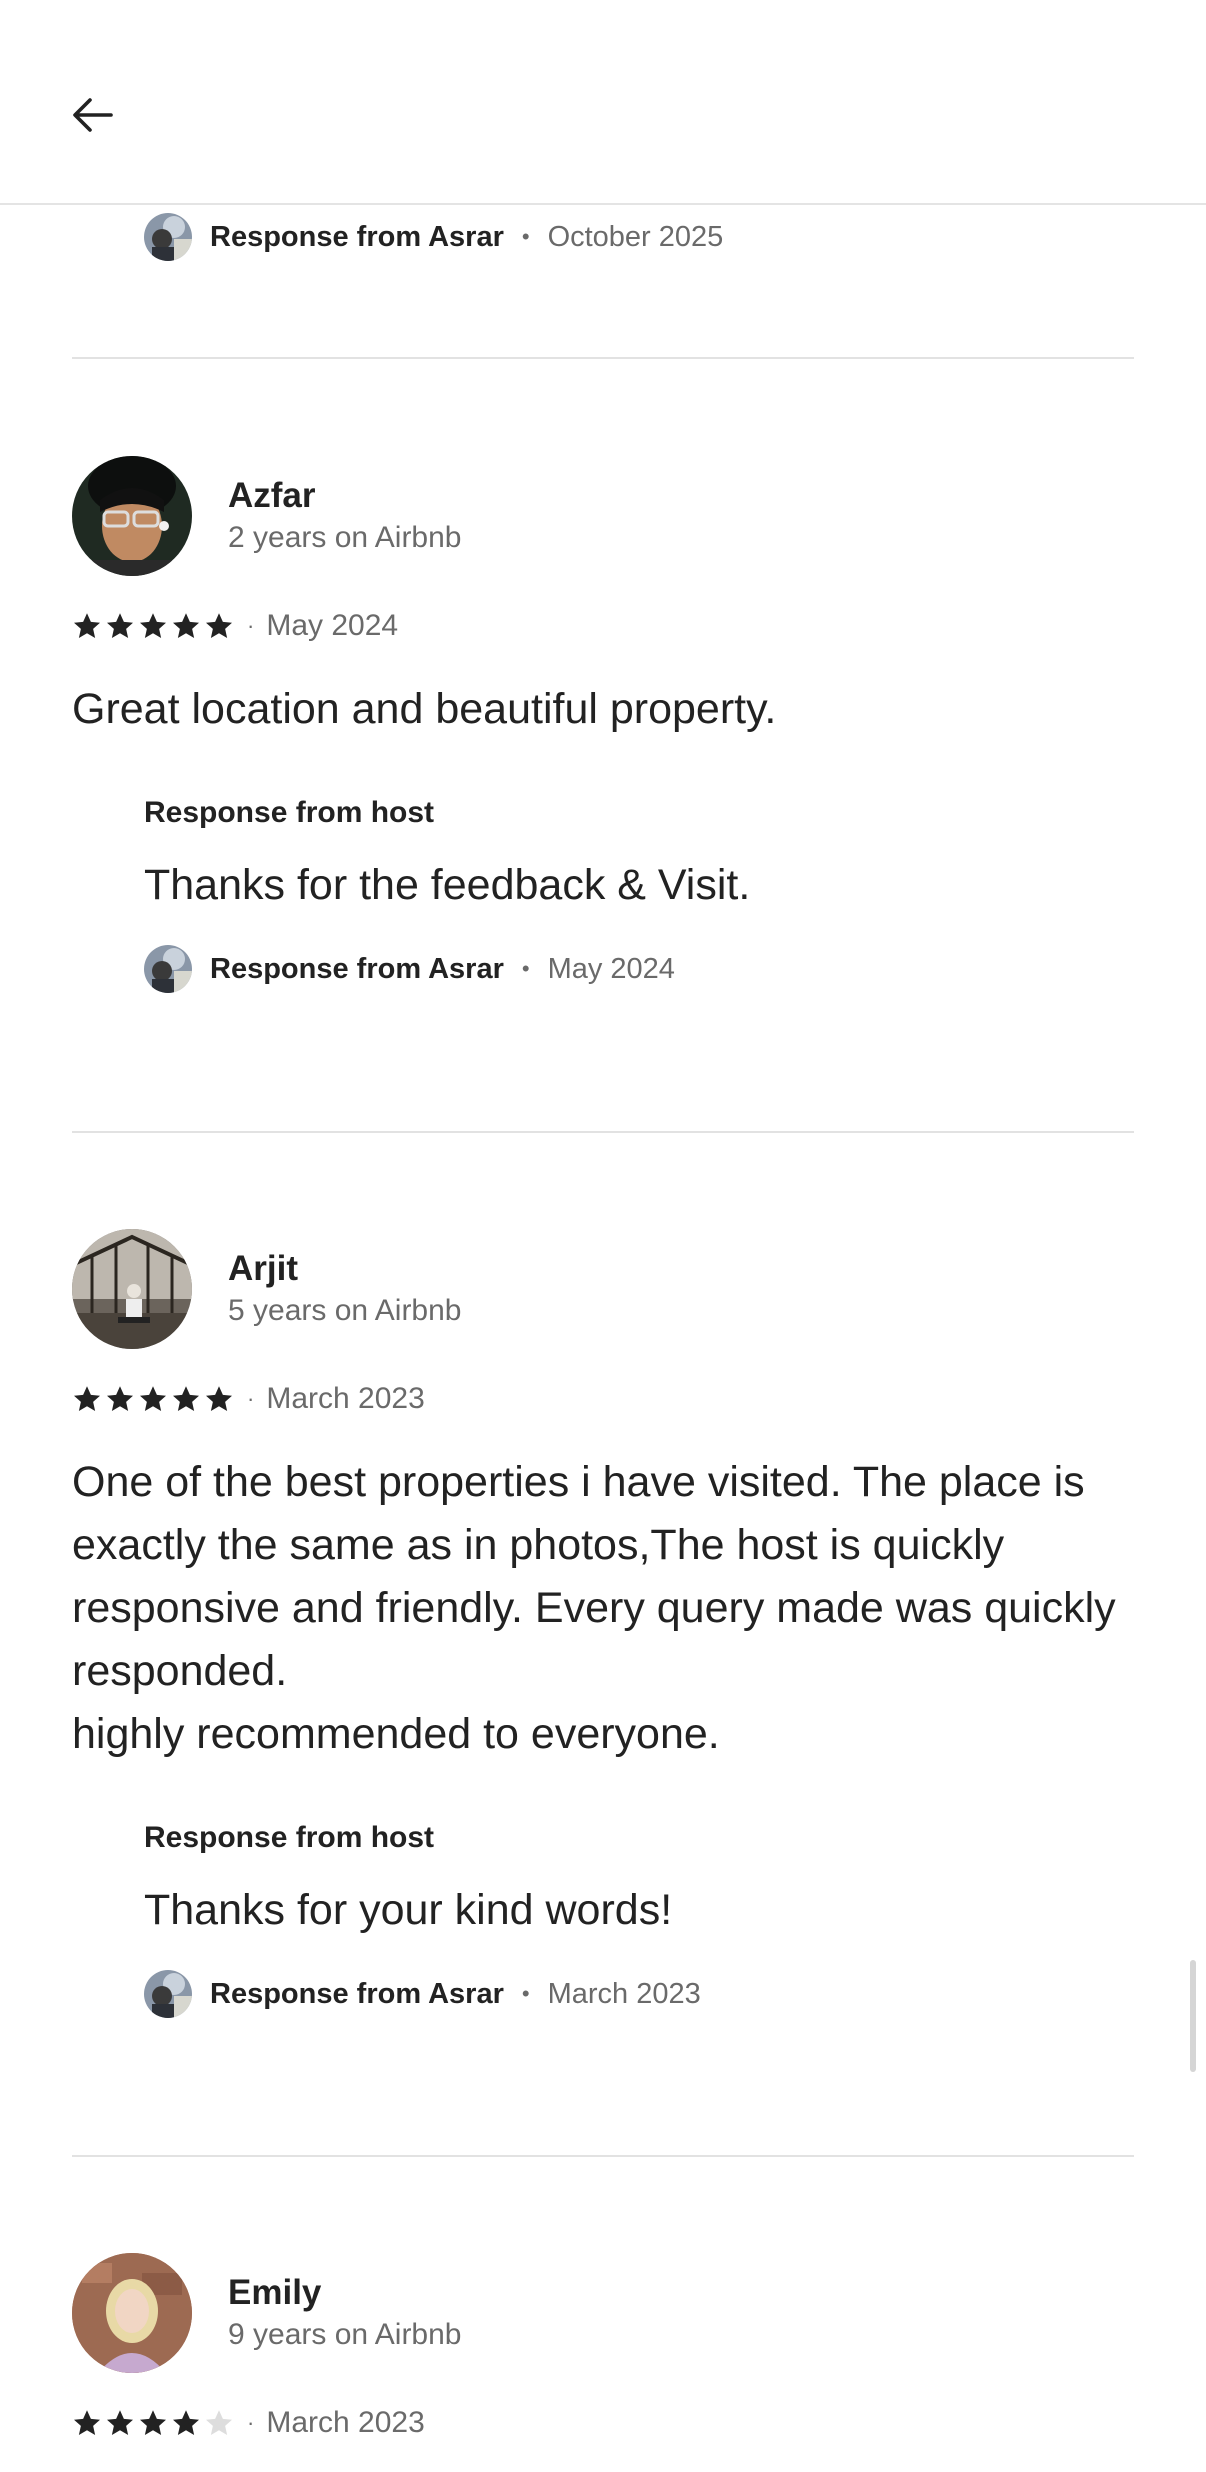  What do you see at coordinates (275, 2292) in the screenshot?
I see `reviewer-name: Emily` at bounding box center [275, 2292].